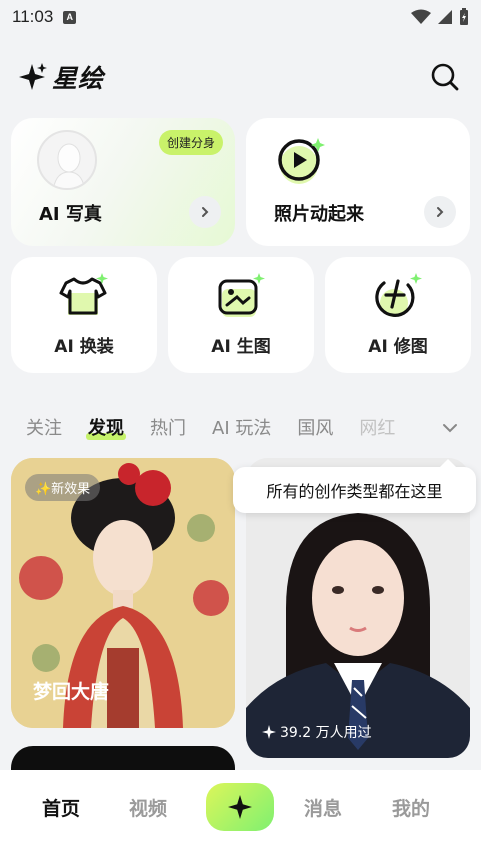 The width and height of the screenshot is (481, 856). I want to click on status-time: 11:03, so click(33, 16).